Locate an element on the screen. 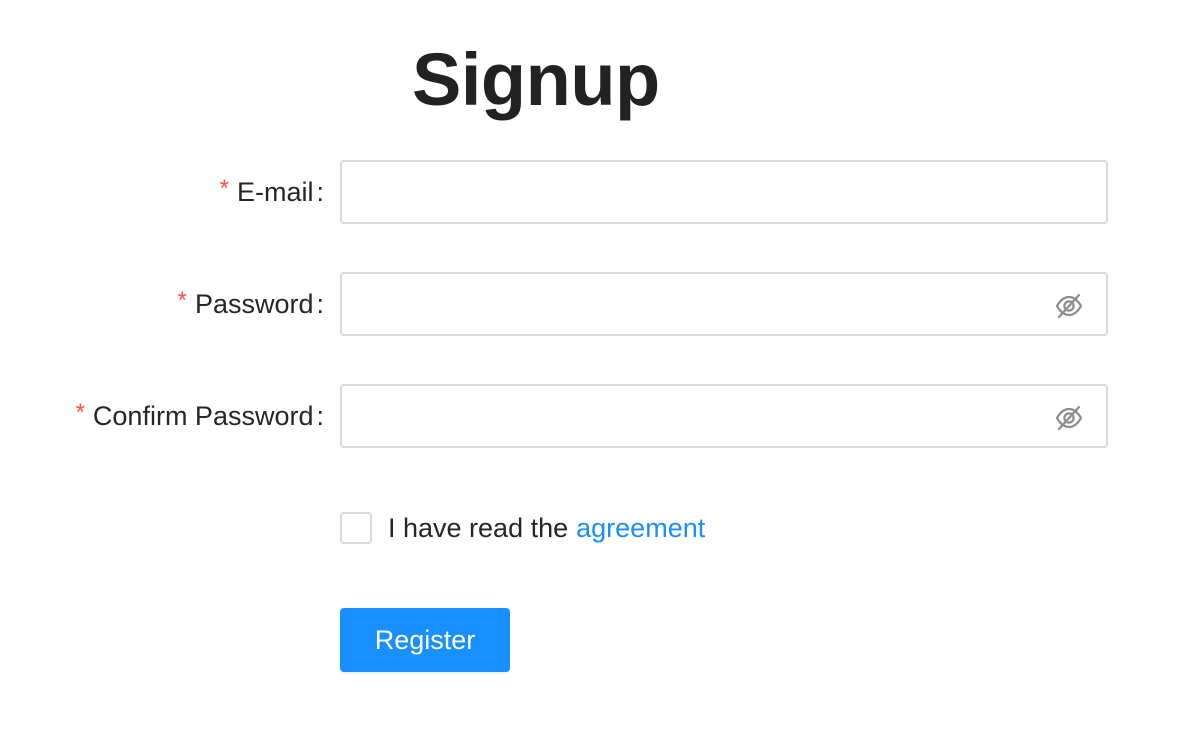 This screenshot has height=734, width=1198. password-label: * Password : is located at coordinates (251, 304).